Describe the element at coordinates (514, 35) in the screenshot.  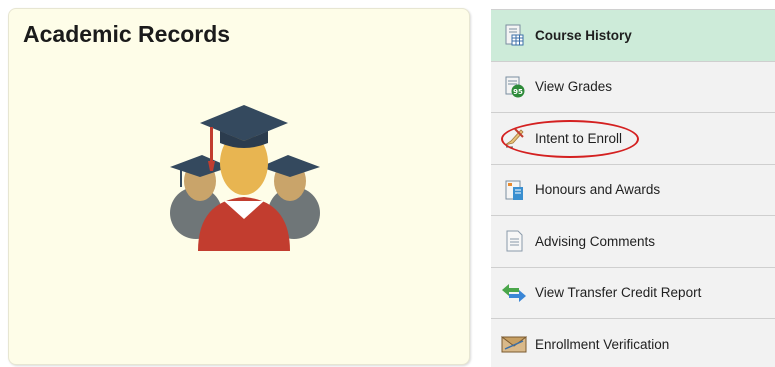
I see `course-history-icon` at that location.